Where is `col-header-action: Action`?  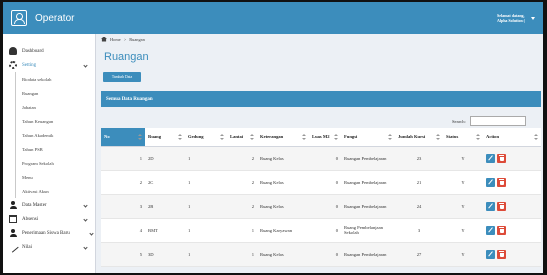
col-header-action: Action is located at coordinates (512, 137).